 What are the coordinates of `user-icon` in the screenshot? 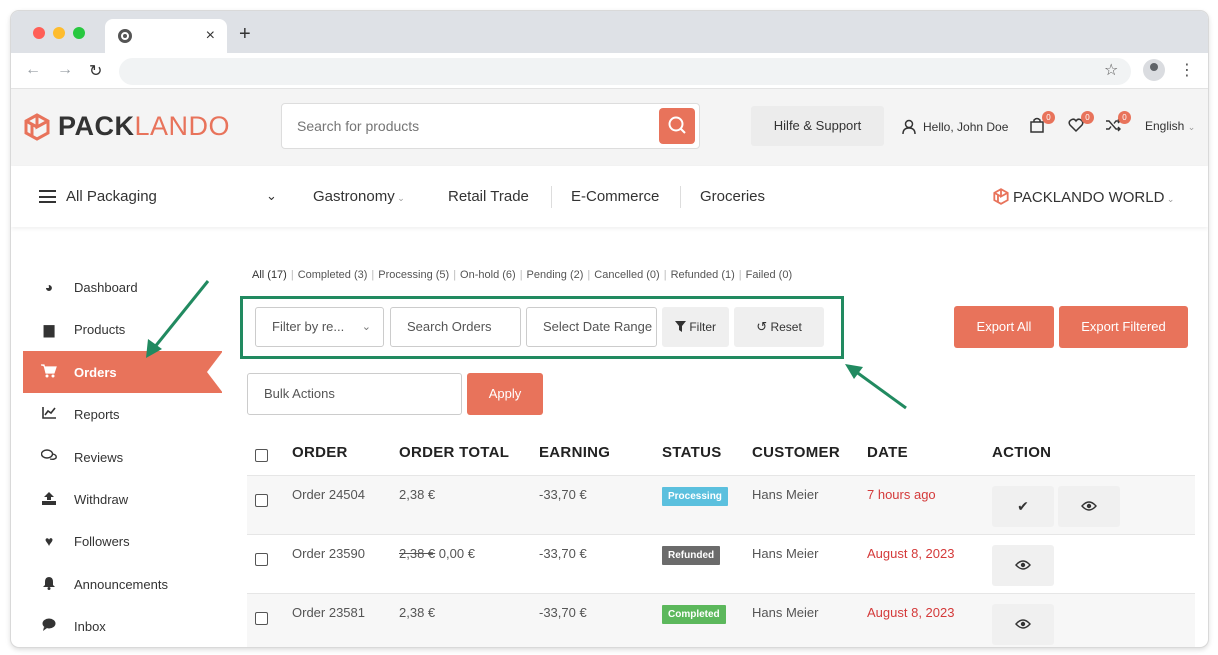 It's located at (909, 127).